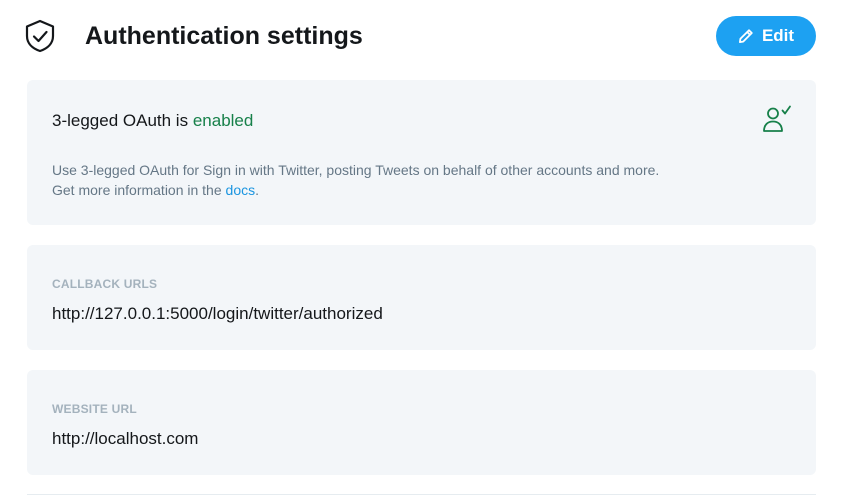  I want to click on edit-button-label: Edit, so click(778, 35).